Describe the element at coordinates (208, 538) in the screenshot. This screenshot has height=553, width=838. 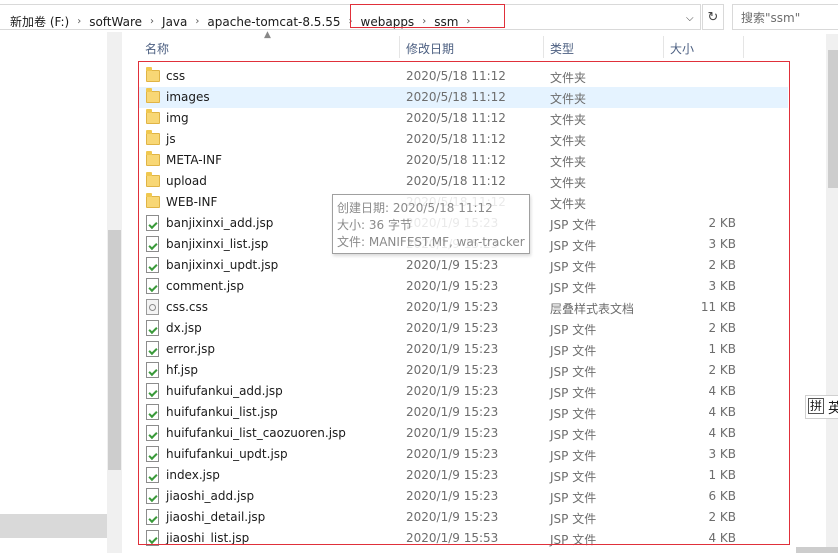
I see `file-name: jiaoshi_list.jsp` at that location.